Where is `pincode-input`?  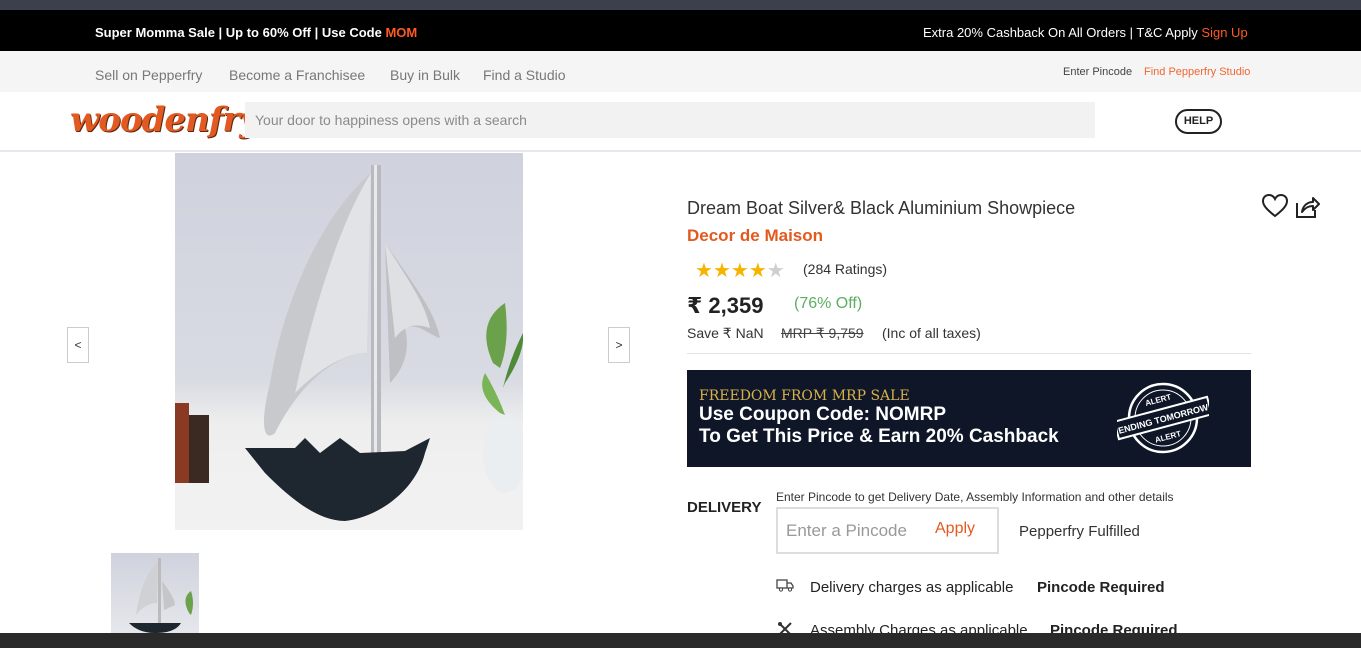
pincode-input is located at coordinates (856, 531).